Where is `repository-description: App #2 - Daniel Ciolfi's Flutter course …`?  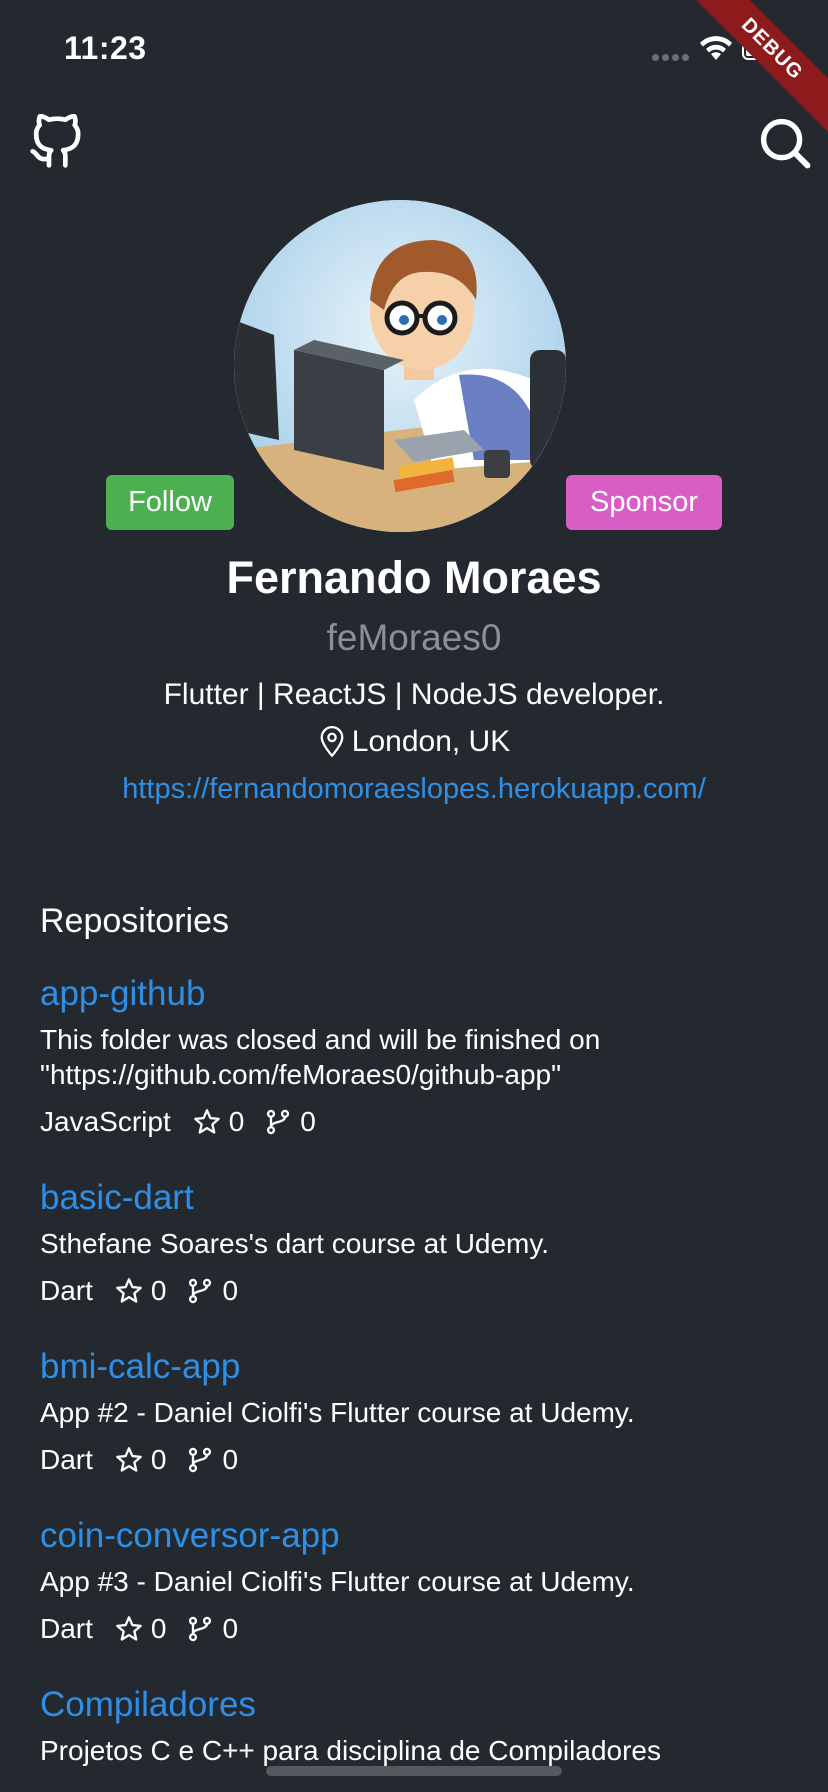 repository-description: App #2 - Daniel Ciolfi's Flutter course … is located at coordinates (337, 1412).